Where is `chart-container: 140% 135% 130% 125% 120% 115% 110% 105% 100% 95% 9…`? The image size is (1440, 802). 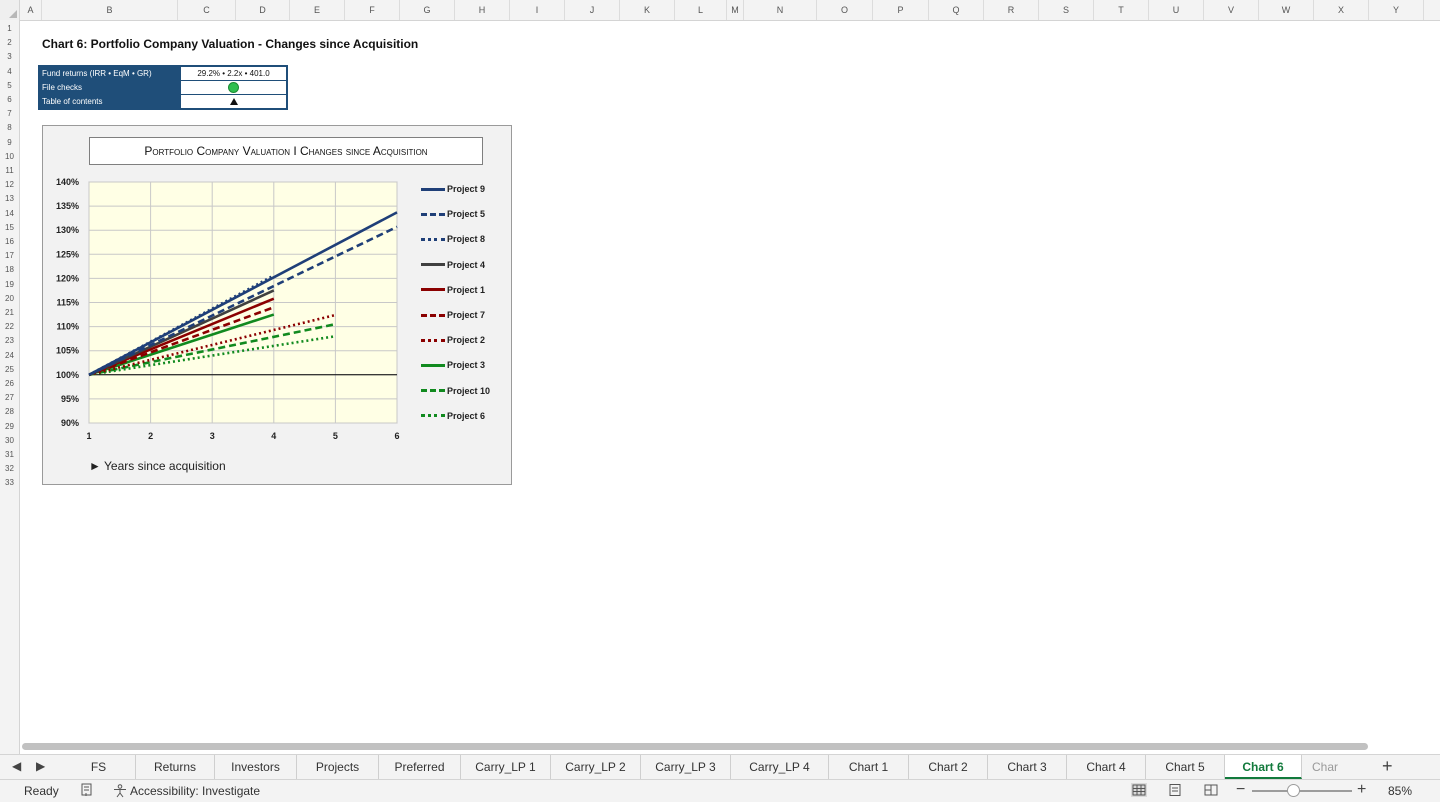
chart-container: 140% 135% 130% 125% 120% 115% 110% 105% 100% 95% 9… is located at coordinates (277, 305).